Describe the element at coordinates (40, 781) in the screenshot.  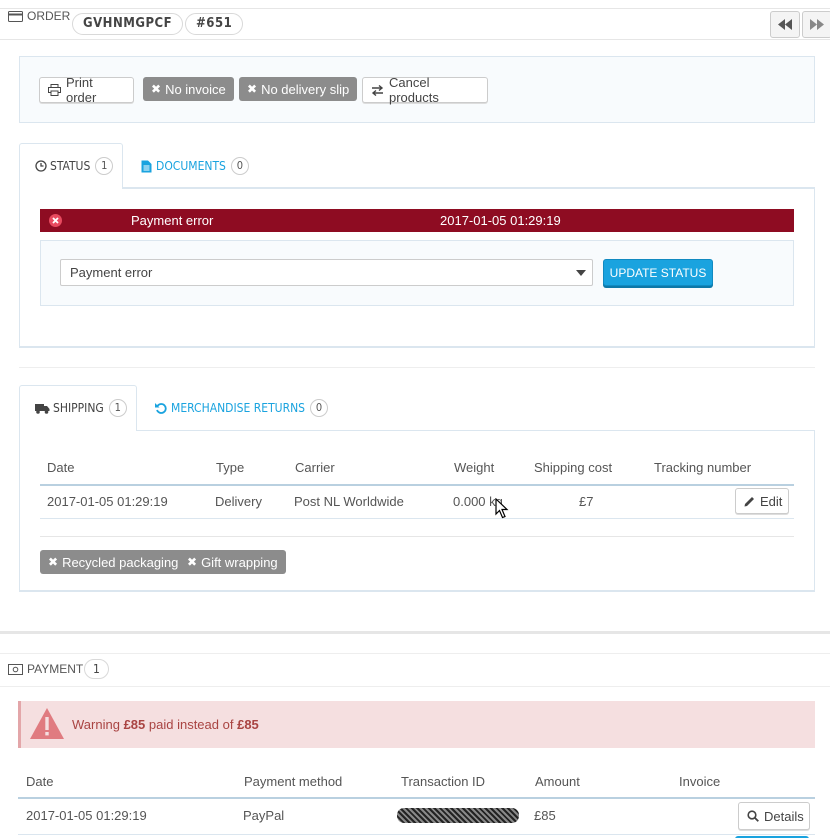
I see `payment-header-date: Date` at that location.